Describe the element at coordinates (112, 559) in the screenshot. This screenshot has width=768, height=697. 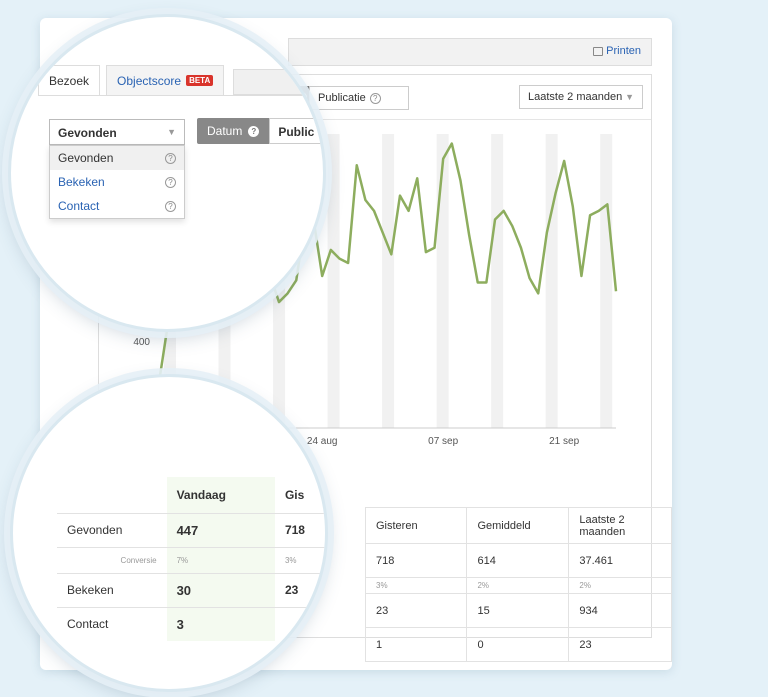
I see `conversion-label: Conversie` at that location.